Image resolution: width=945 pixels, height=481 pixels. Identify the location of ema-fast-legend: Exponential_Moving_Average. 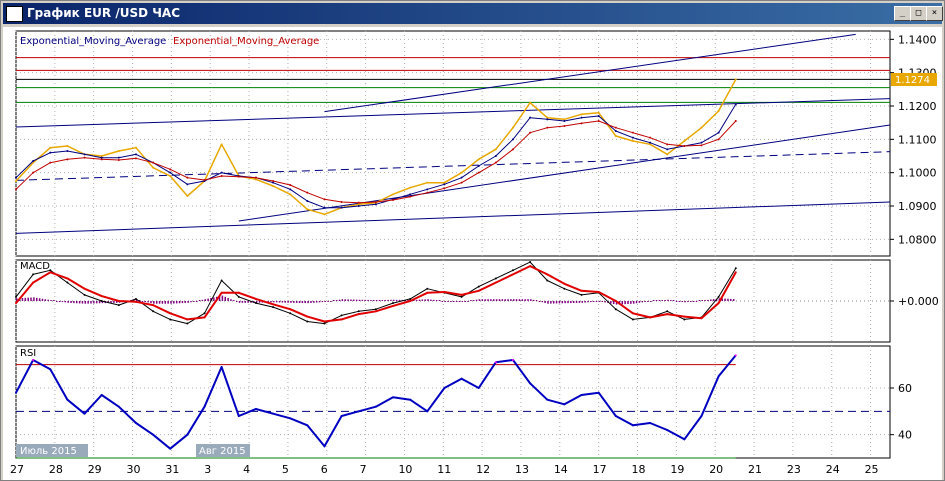
(93, 41).